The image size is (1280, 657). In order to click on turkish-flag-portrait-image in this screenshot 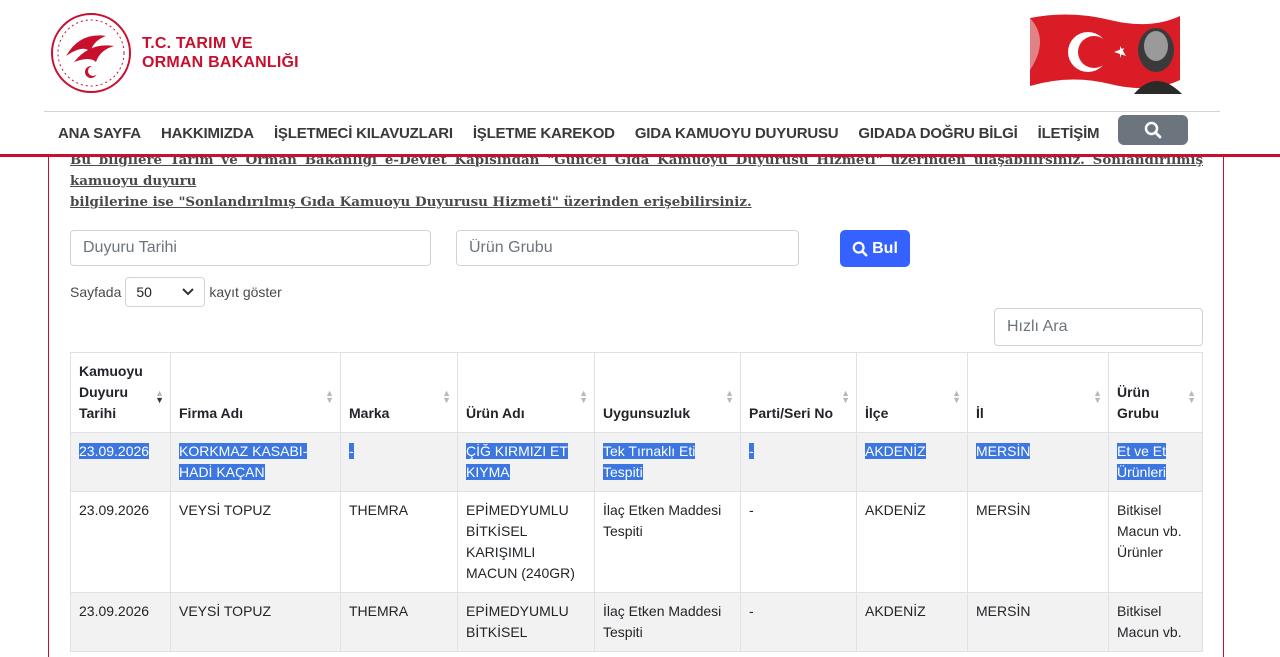, I will do `click(1106, 54)`.